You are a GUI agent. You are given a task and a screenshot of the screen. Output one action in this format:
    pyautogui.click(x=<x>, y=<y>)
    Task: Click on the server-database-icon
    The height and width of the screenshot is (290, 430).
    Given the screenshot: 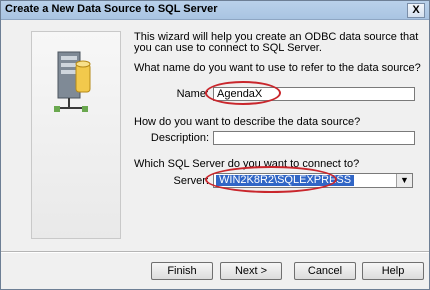 What is the action you would take?
    pyautogui.click(x=72, y=81)
    